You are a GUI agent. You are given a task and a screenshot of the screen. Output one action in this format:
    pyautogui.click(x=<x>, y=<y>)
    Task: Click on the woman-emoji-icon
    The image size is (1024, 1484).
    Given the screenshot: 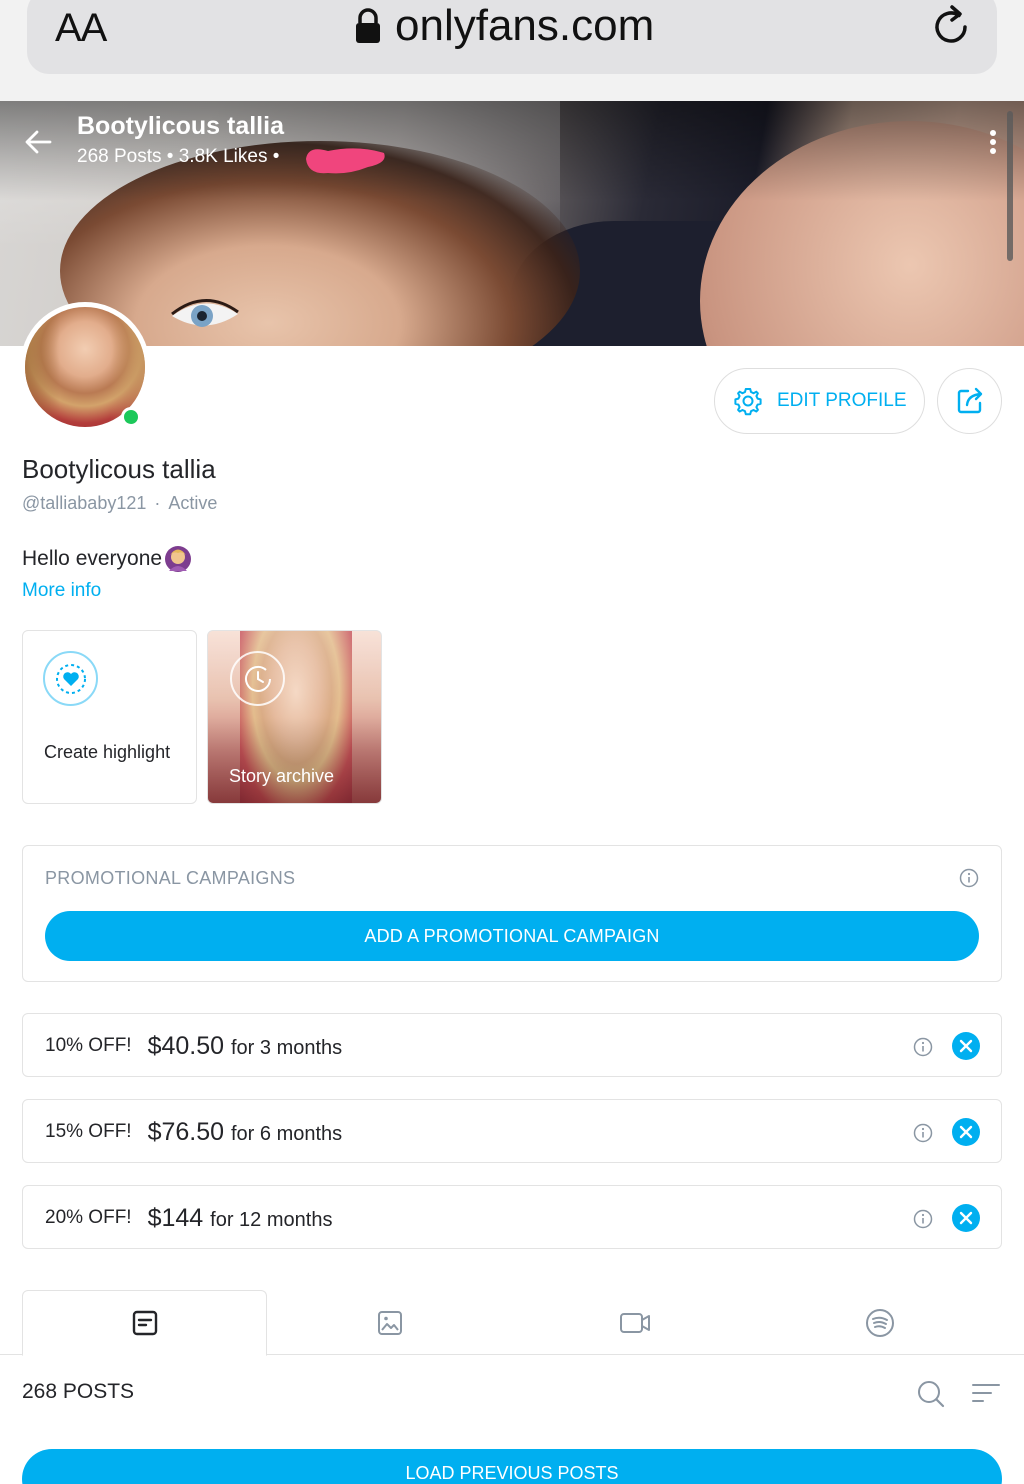 What is the action you would take?
    pyautogui.click(x=178, y=559)
    